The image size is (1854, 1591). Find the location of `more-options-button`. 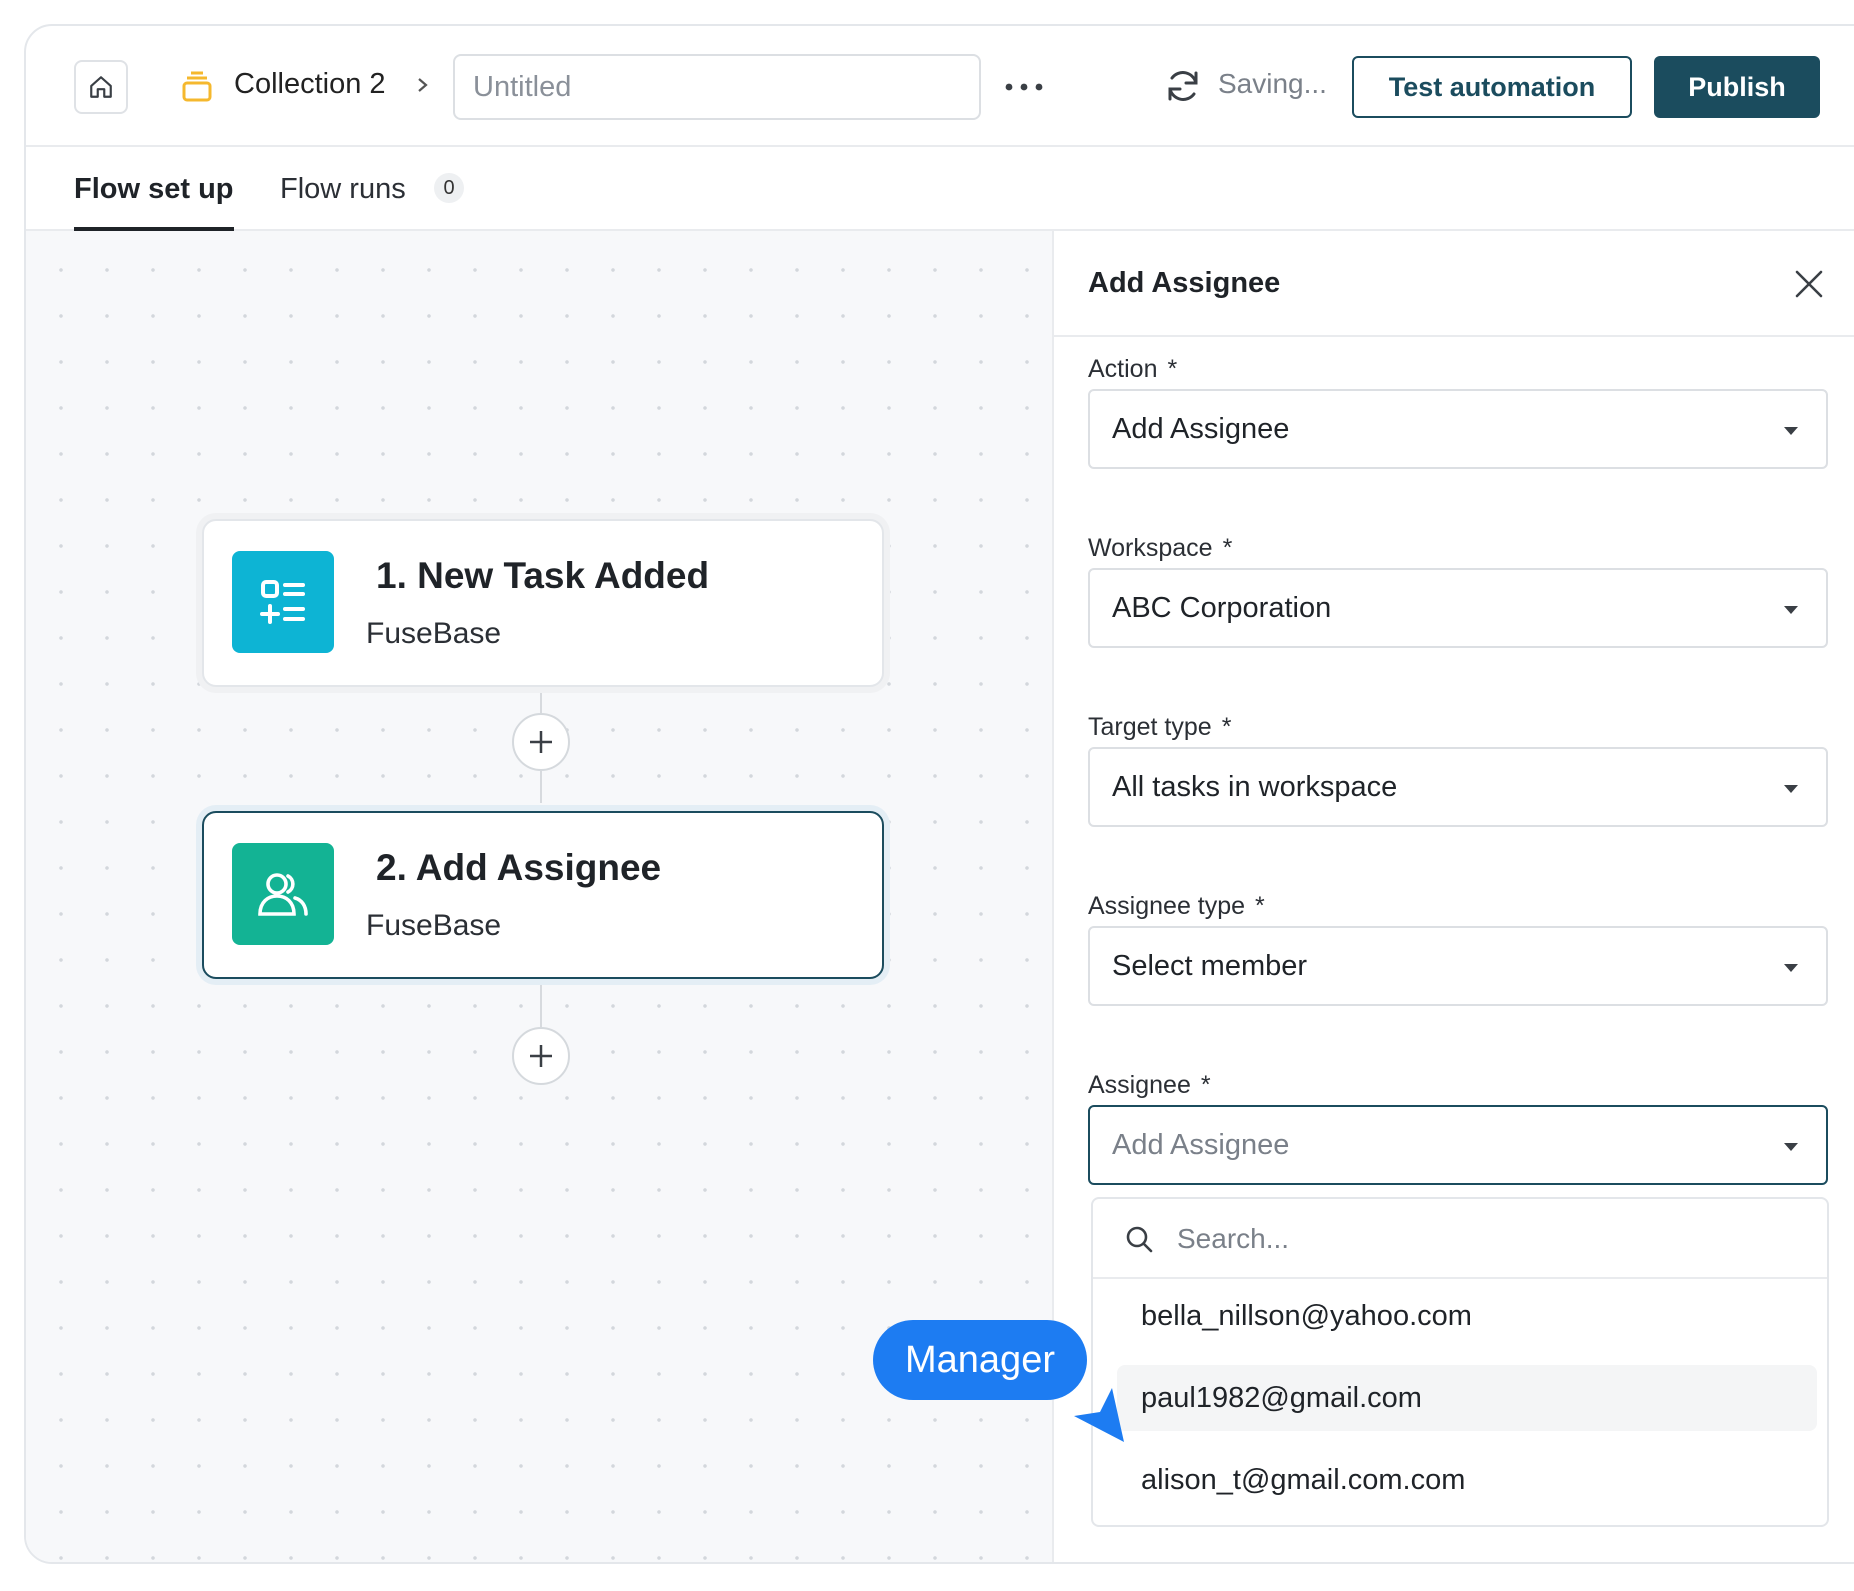

more-options-button is located at coordinates (1024, 87).